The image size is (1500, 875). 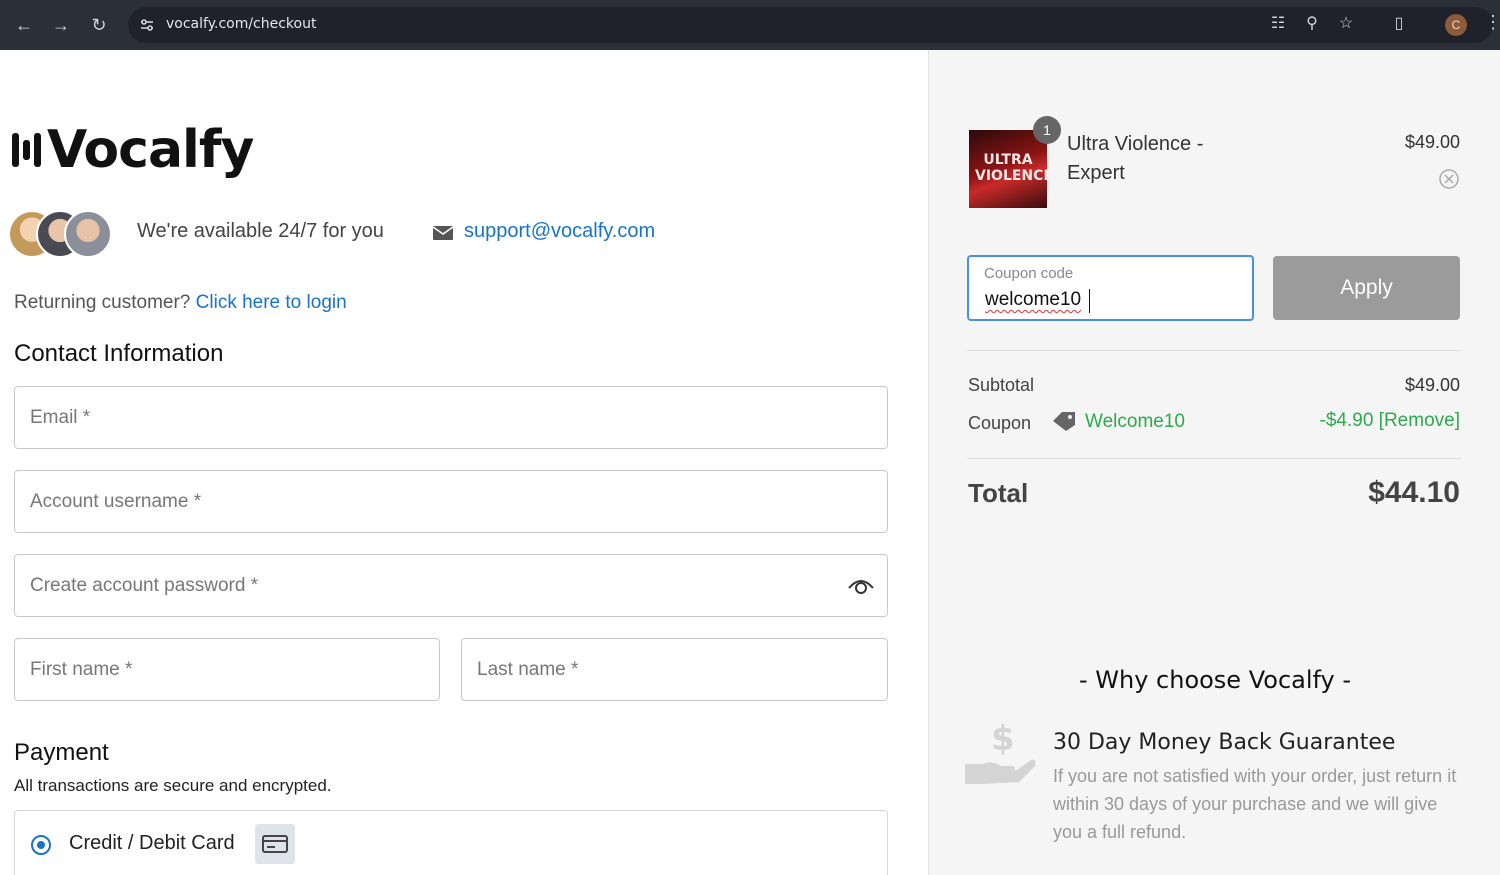 What do you see at coordinates (63, 235) in the screenshot?
I see `support-team-avatars` at bounding box center [63, 235].